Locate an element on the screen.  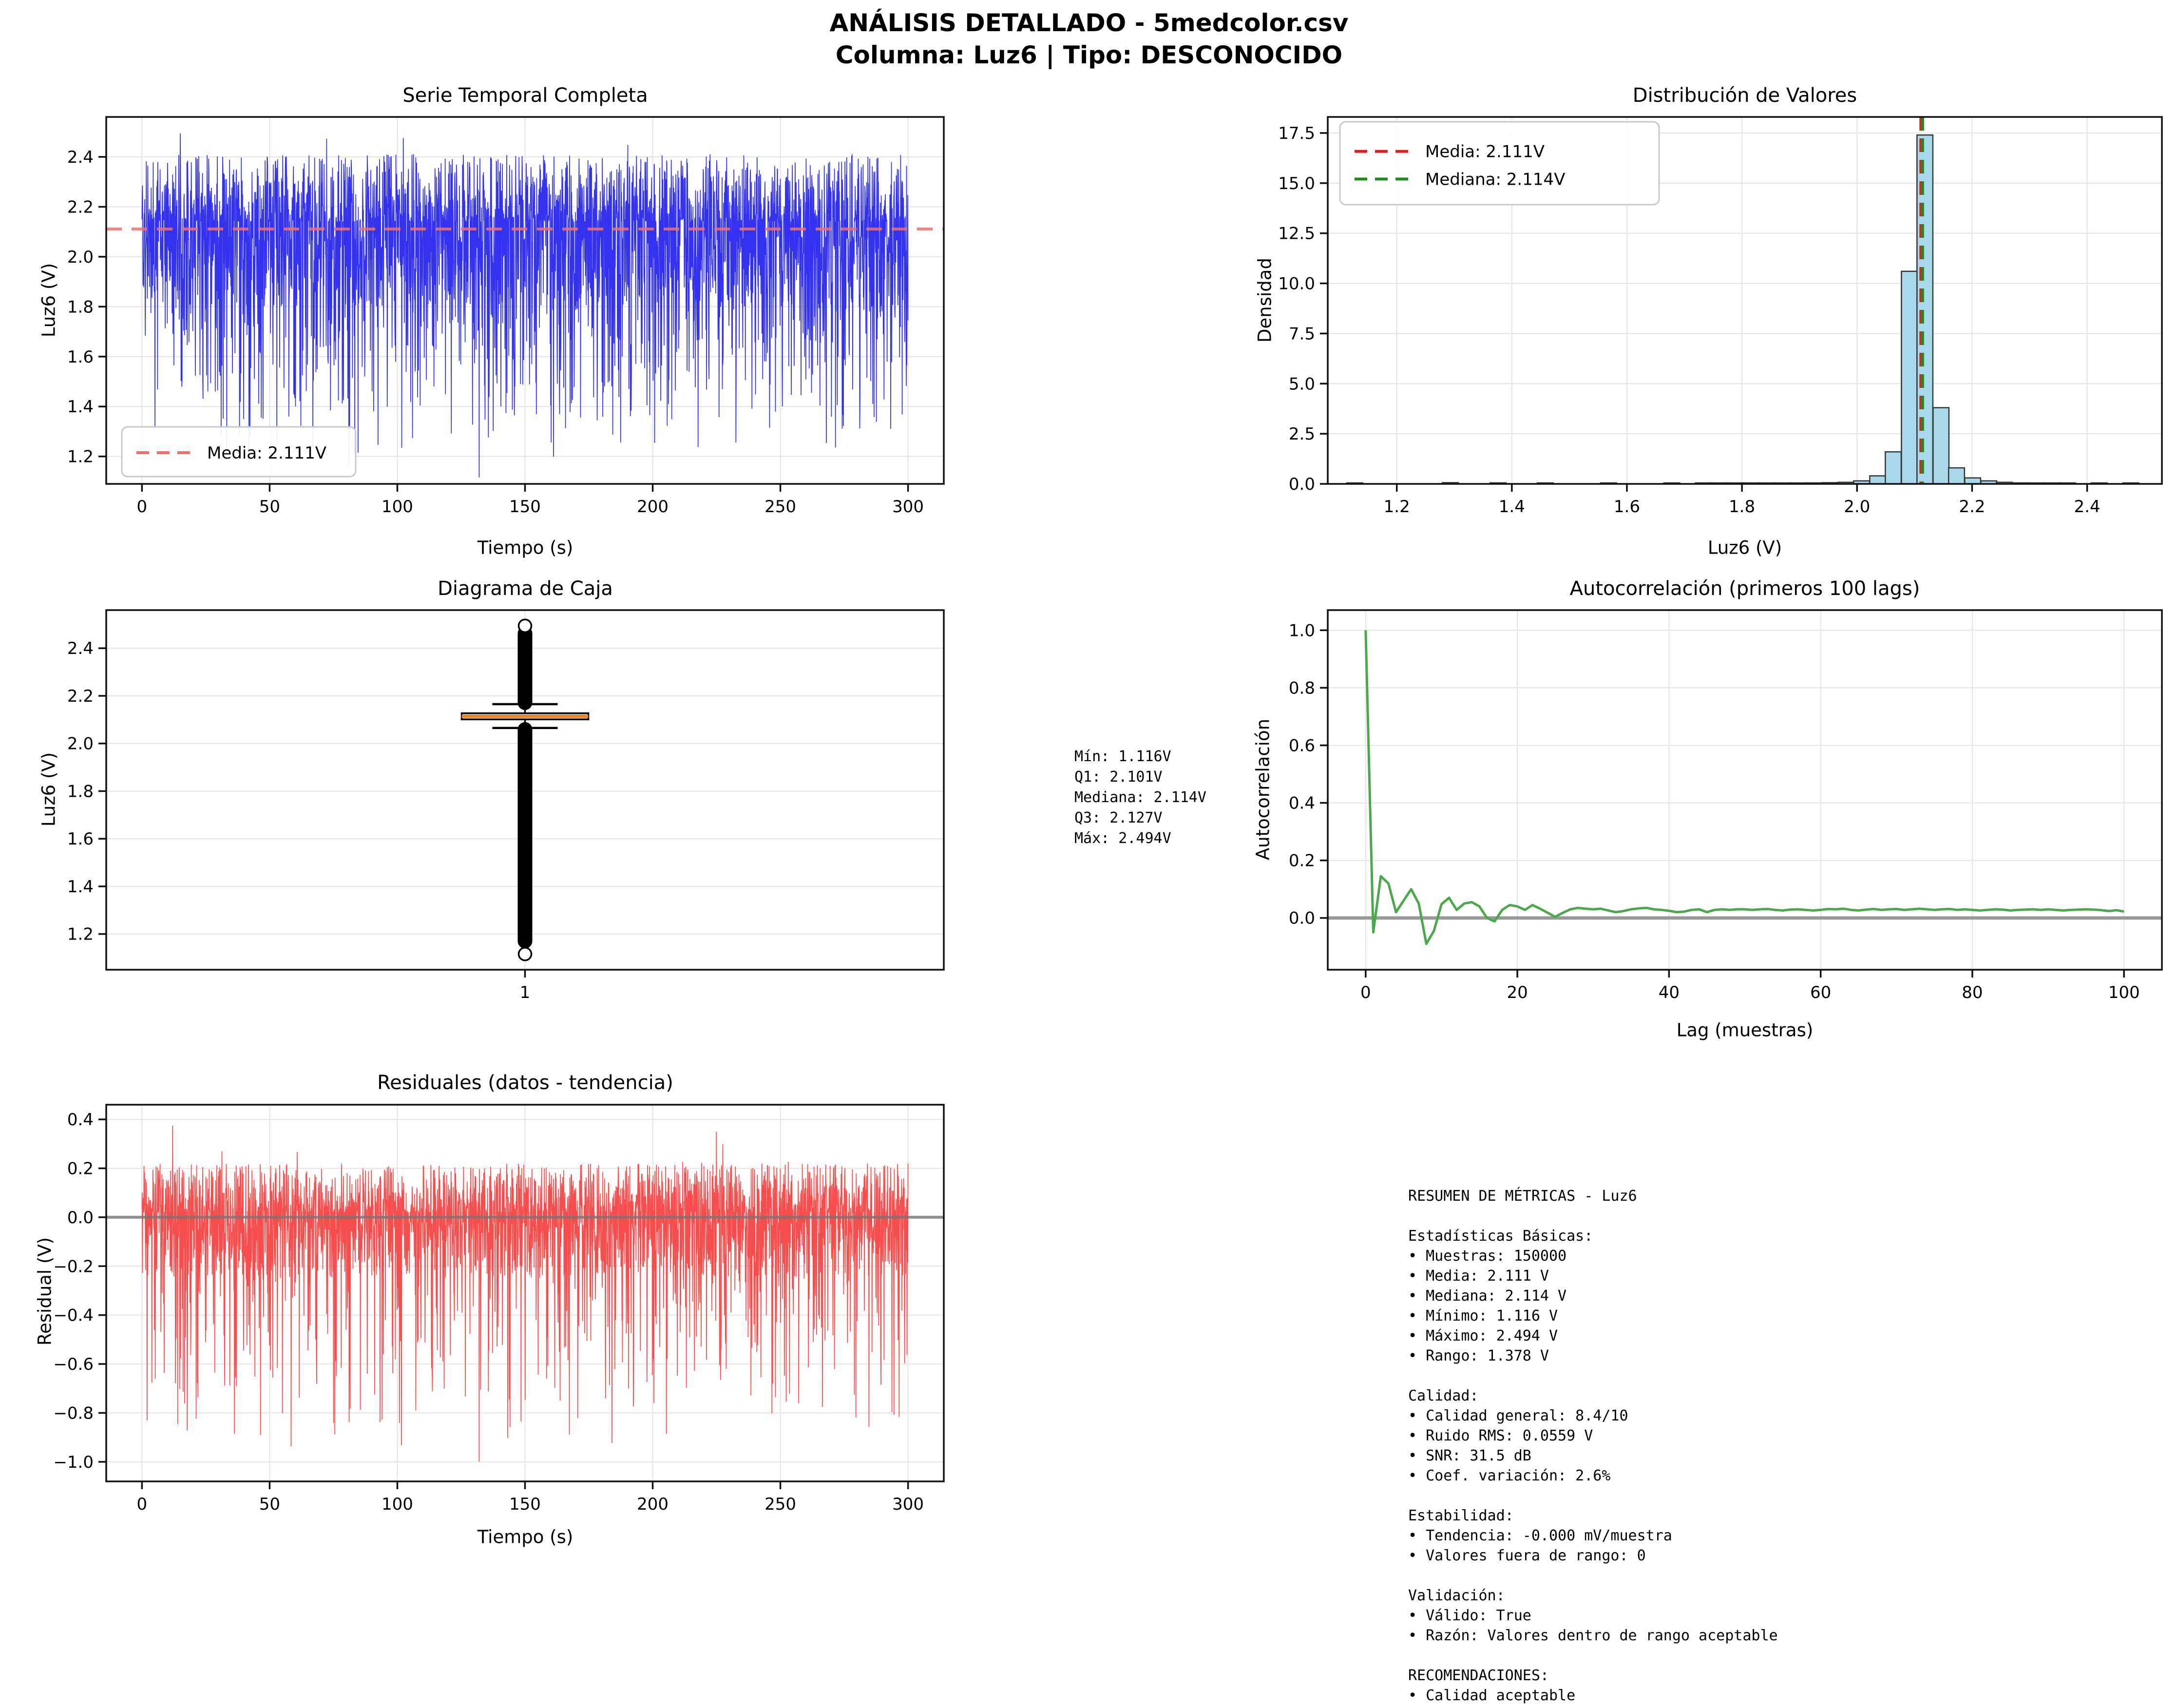
y-tick-label: 7.5 is located at coordinates (1302, 334).